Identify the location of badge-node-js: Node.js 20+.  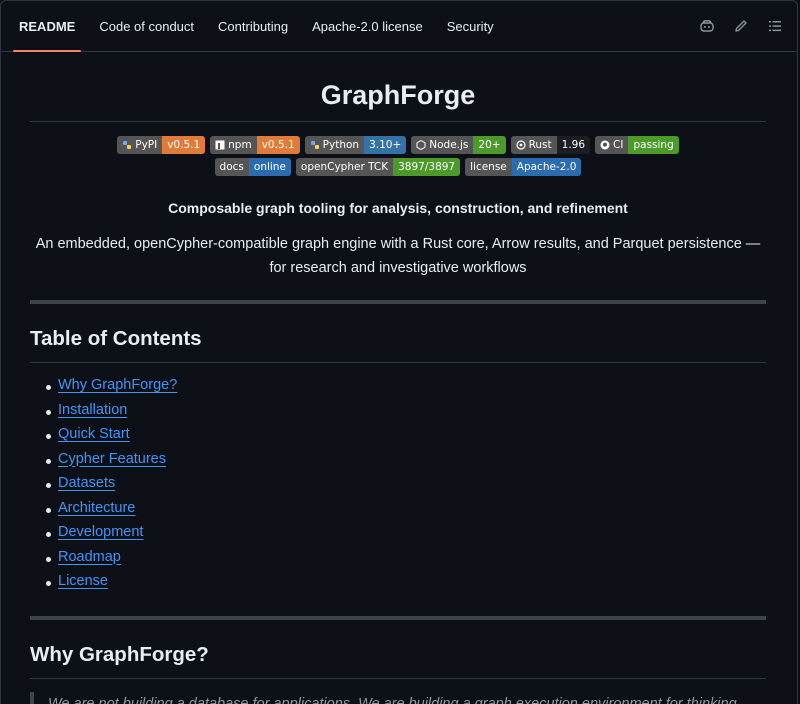
(458, 145).